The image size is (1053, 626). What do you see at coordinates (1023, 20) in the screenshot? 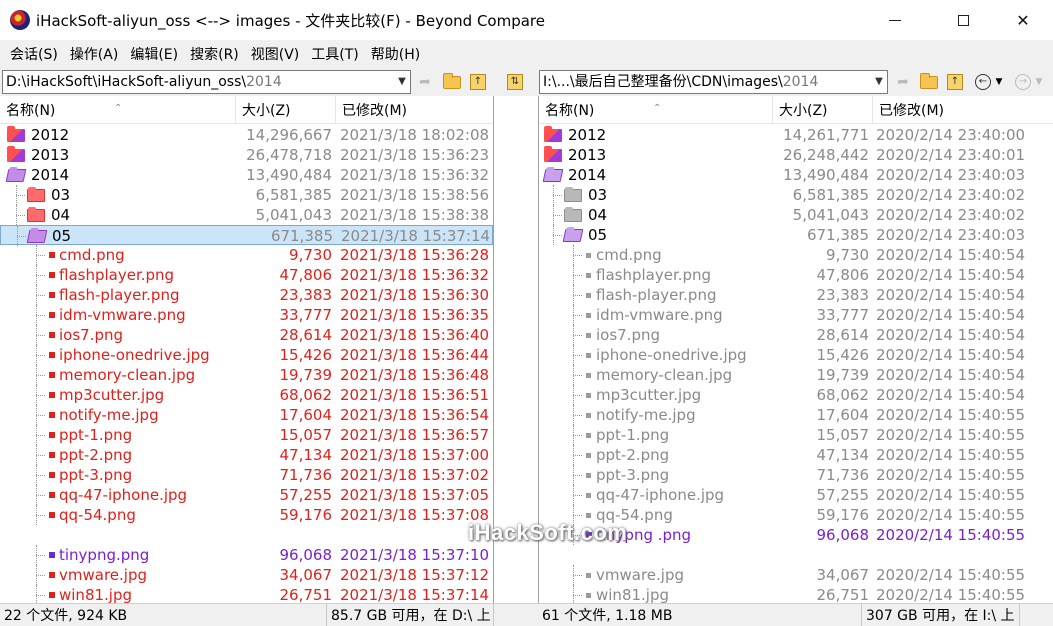
I see `close-button: ✕` at bounding box center [1023, 20].